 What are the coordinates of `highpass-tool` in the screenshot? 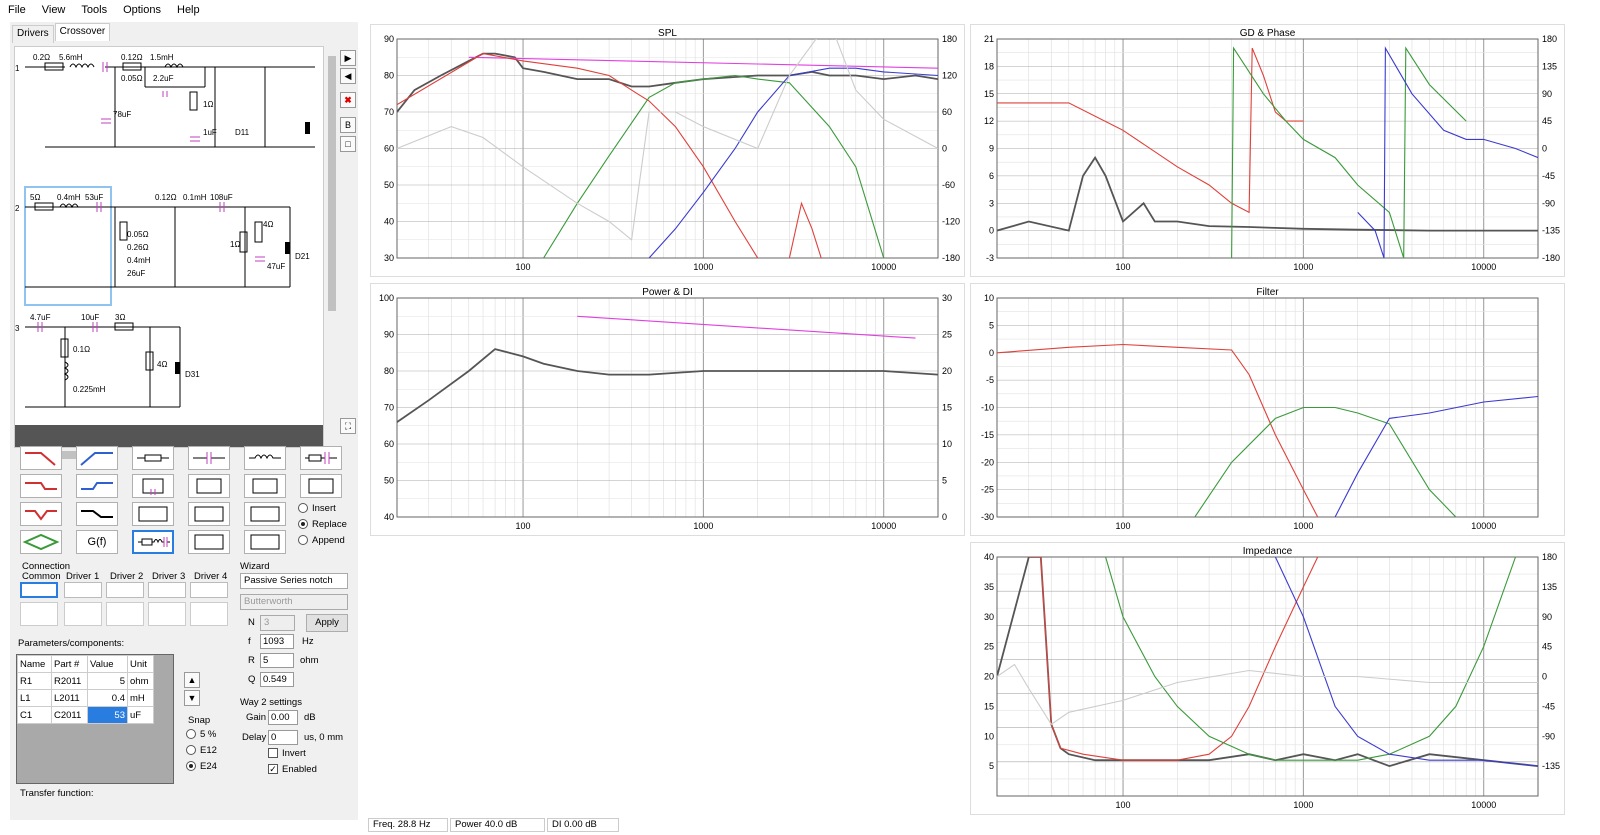 It's located at (97, 458).